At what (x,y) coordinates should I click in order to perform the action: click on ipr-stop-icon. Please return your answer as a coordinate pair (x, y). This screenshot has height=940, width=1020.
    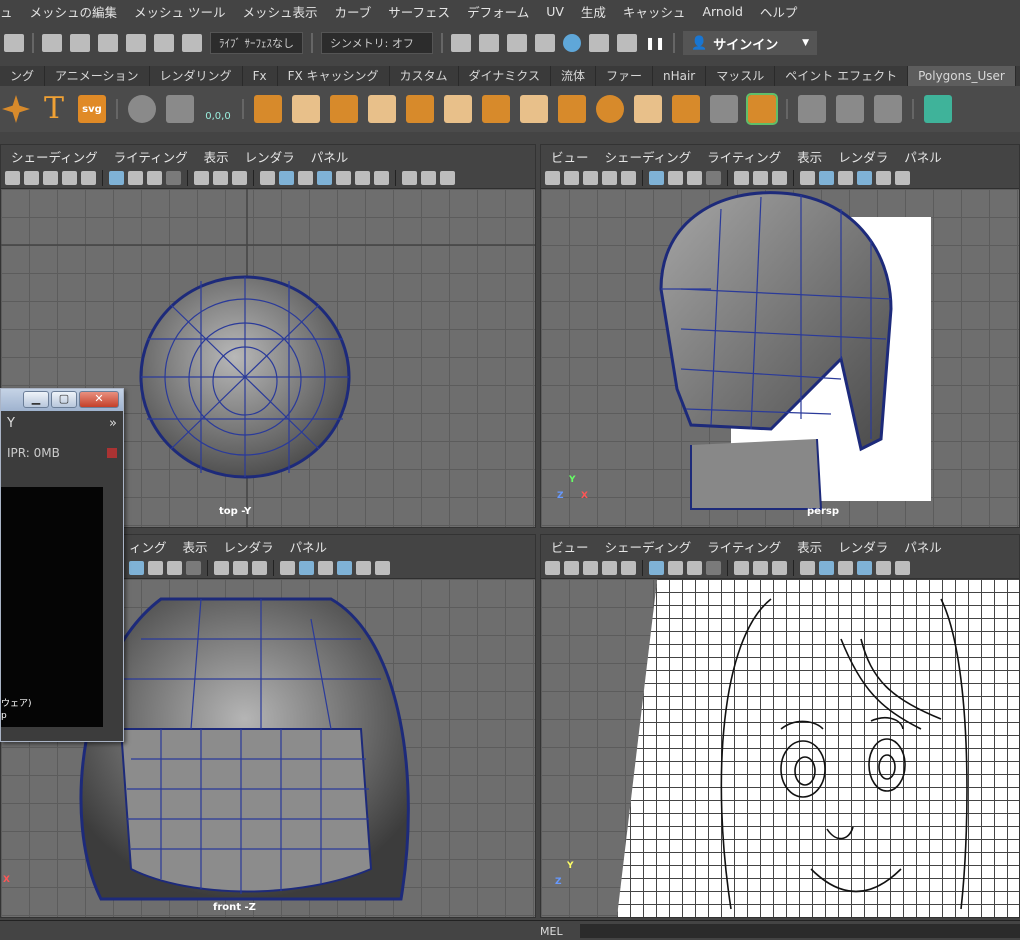
    Looking at the image, I should click on (112, 453).